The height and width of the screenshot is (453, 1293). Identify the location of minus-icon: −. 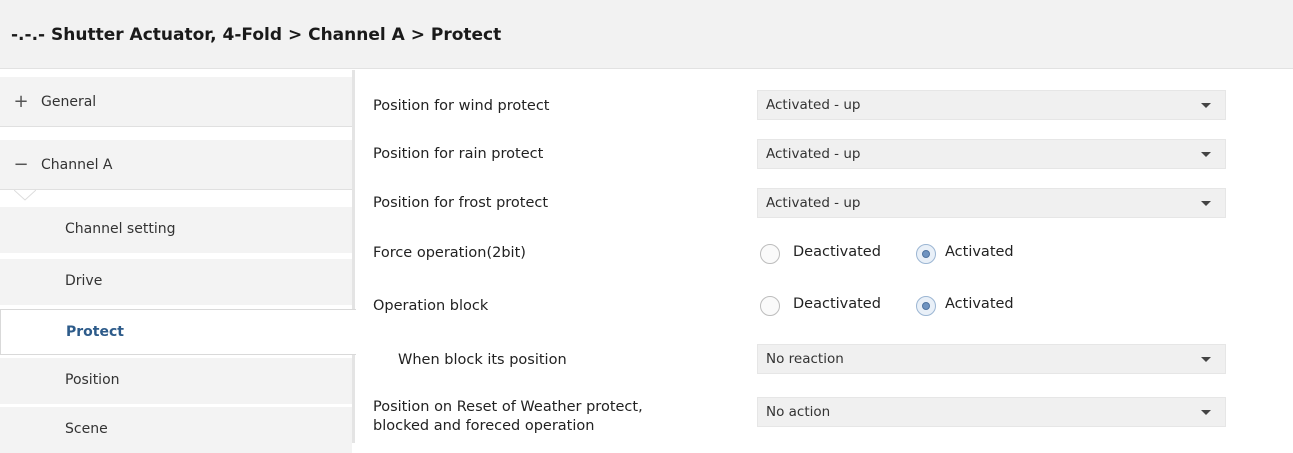
(21, 164).